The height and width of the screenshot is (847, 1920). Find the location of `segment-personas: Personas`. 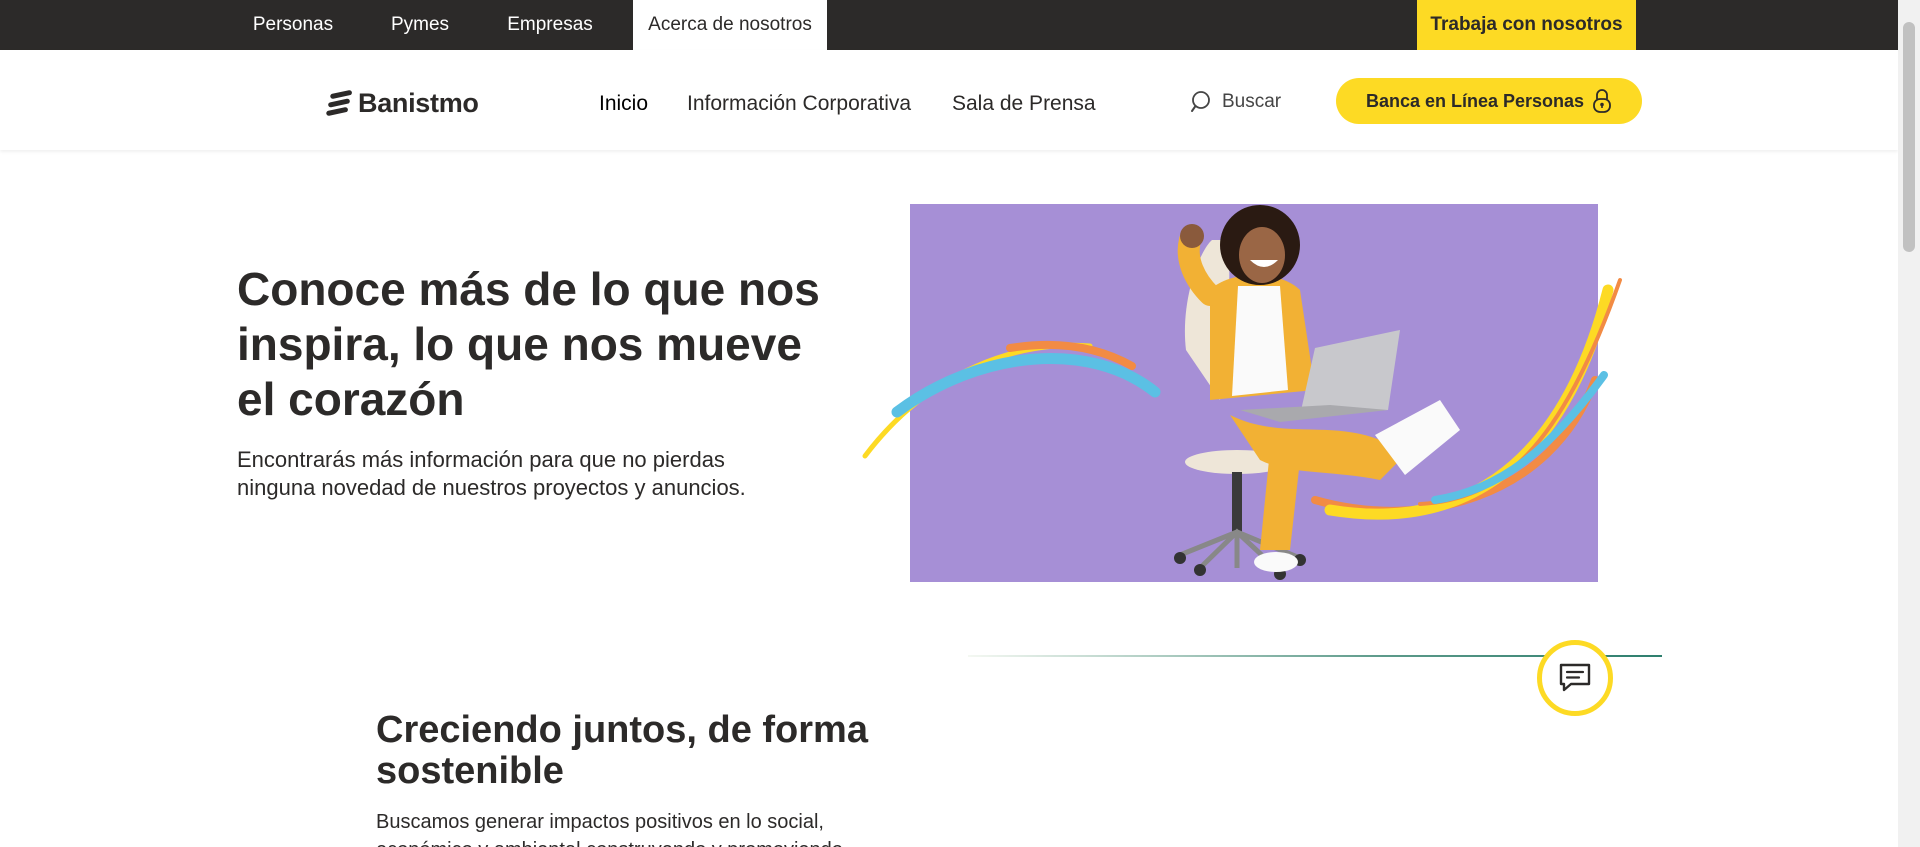

segment-personas: Personas is located at coordinates (293, 25).